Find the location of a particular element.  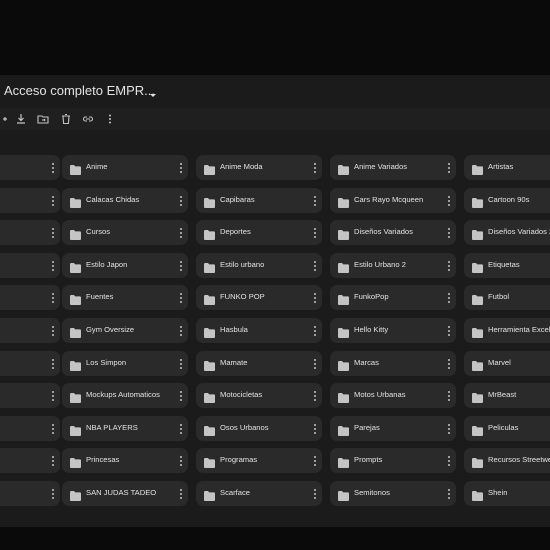

folder-card: Estilo Japon is located at coordinates (125, 265).